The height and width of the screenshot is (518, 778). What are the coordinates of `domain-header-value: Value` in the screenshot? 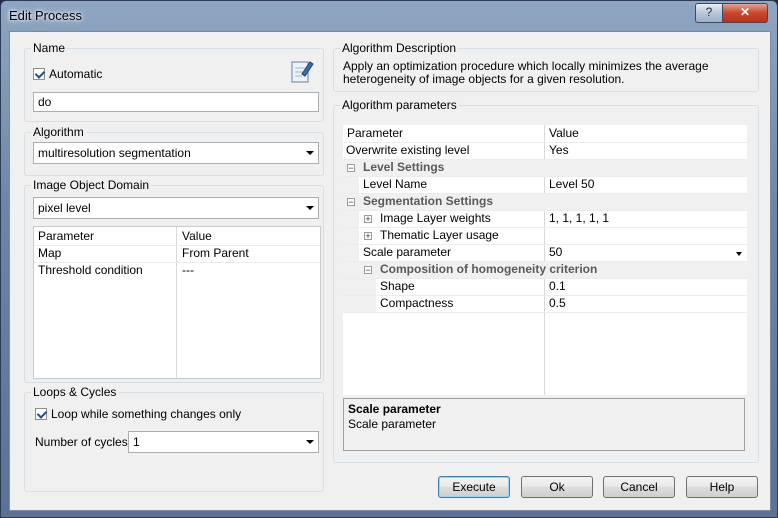 It's located at (197, 236).